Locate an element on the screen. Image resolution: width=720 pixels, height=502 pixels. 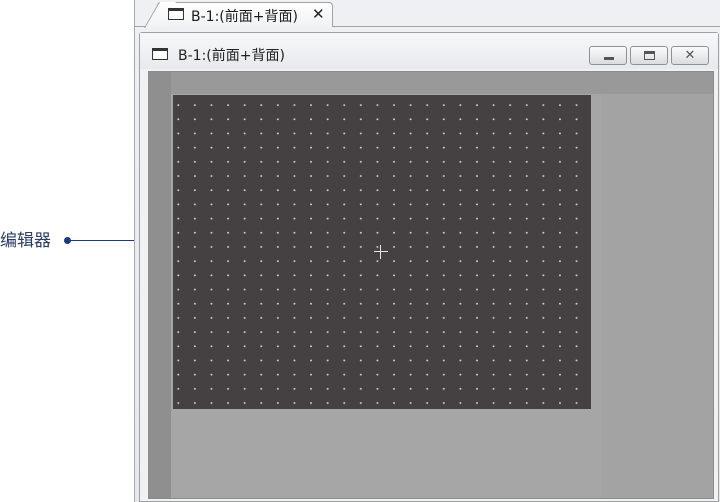
maximize-button is located at coordinates (649, 55).